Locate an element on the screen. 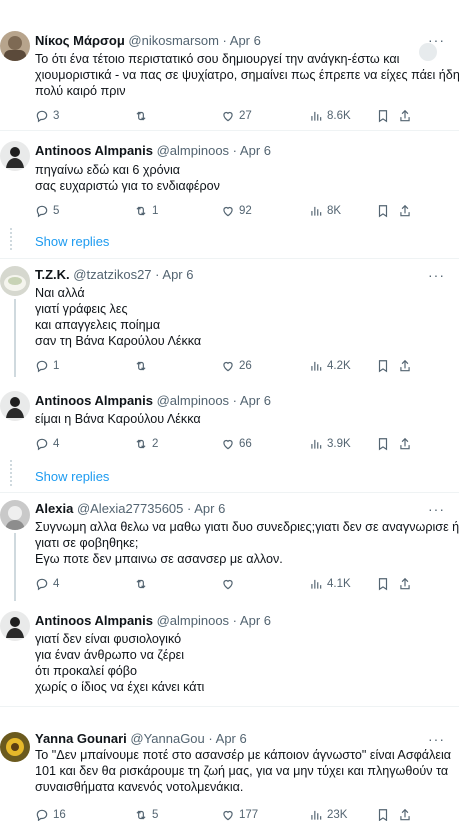  views-button: 8.6K is located at coordinates (330, 116).